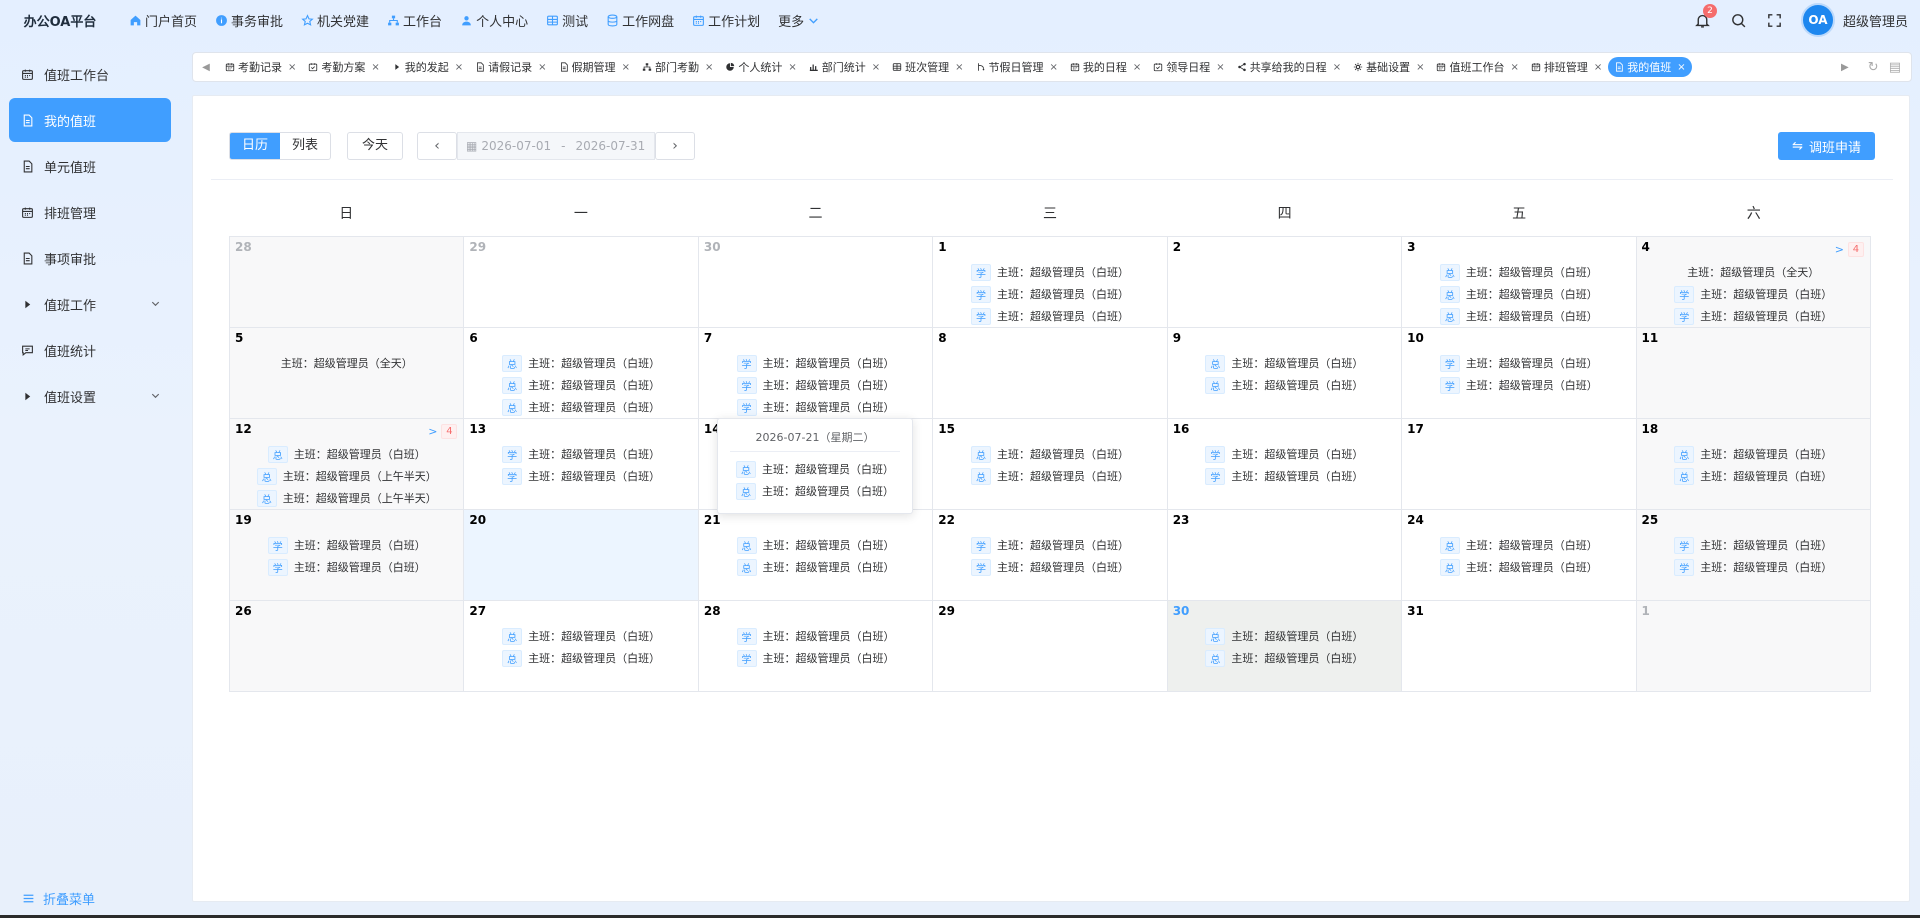 The width and height of the screenshot is (1920, 918). I want to click on calendar-day-cell: 17, so click(1519, 464).